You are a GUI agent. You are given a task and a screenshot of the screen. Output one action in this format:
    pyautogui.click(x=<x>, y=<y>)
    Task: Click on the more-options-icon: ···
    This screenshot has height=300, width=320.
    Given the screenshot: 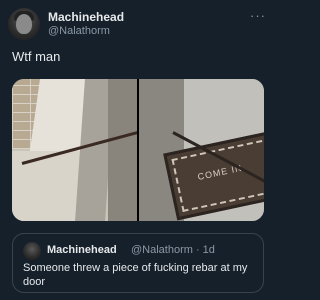 What is the action you would take?
    pyautogui.click(x=258, y=15)
    